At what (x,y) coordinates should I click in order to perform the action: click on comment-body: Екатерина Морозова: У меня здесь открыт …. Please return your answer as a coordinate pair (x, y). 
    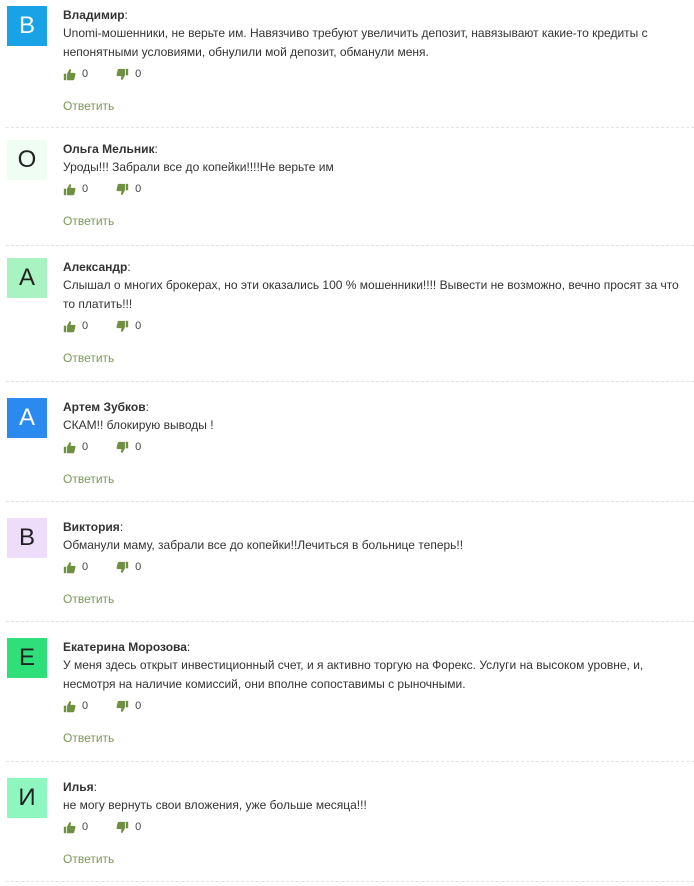
    Looking at the image, I should click on (375, 692).